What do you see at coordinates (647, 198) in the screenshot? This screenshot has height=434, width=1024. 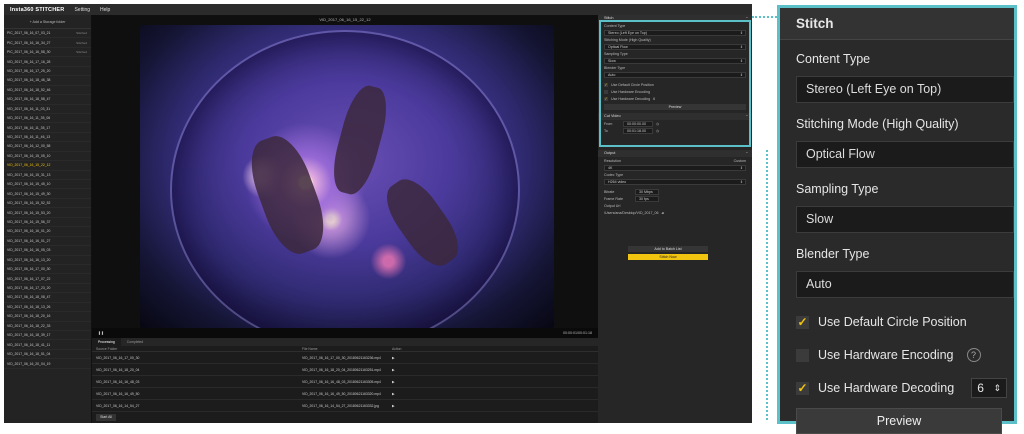 I see `framerate-input: 30 fps` at bounding box center [647, 198].